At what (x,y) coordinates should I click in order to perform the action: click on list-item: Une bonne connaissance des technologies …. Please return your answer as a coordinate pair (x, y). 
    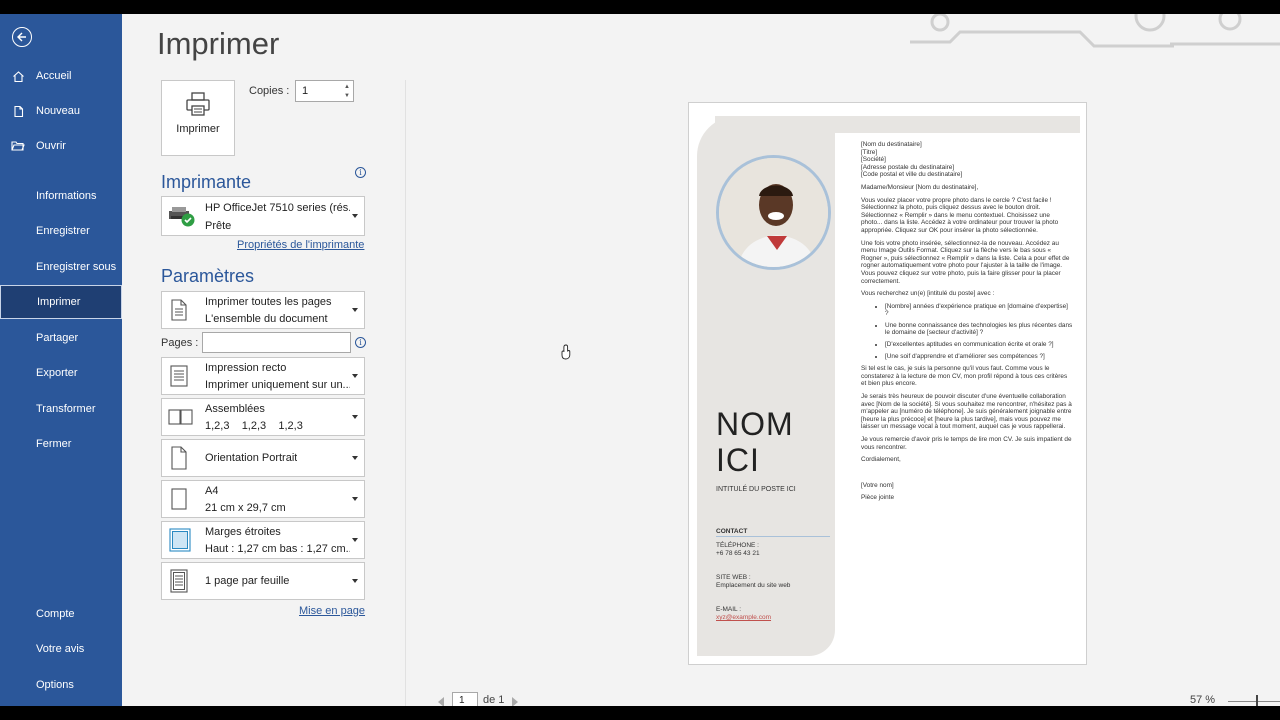
    Looking at the image, I should click on (979, 329).